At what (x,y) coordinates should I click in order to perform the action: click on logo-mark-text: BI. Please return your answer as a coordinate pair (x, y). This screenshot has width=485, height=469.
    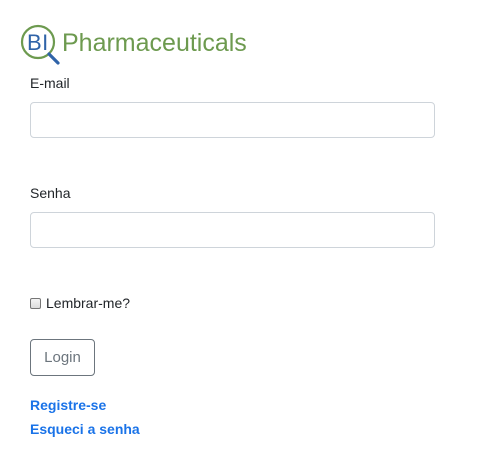
    Looking at the image, I should click on (38, 42).